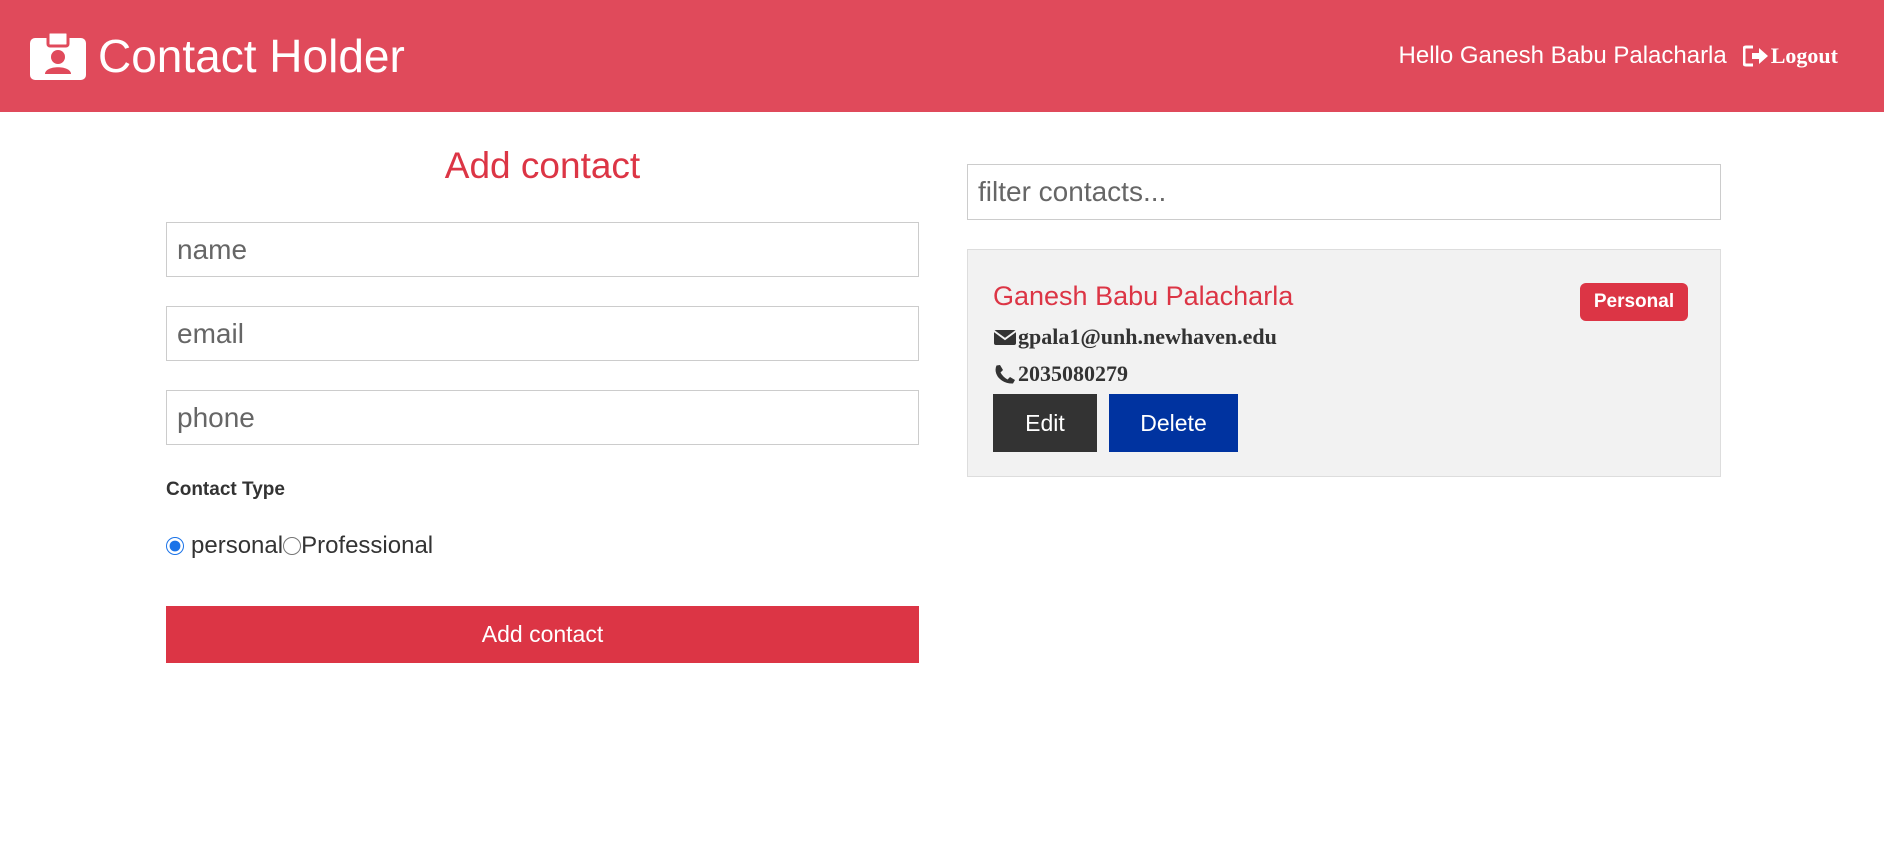 Image resolution: width=1884 pixels, height=857 pixels. Describe the element at coordinates (367, 545) in the screenshot. I see `professional-radio-label: Professional` at that location.